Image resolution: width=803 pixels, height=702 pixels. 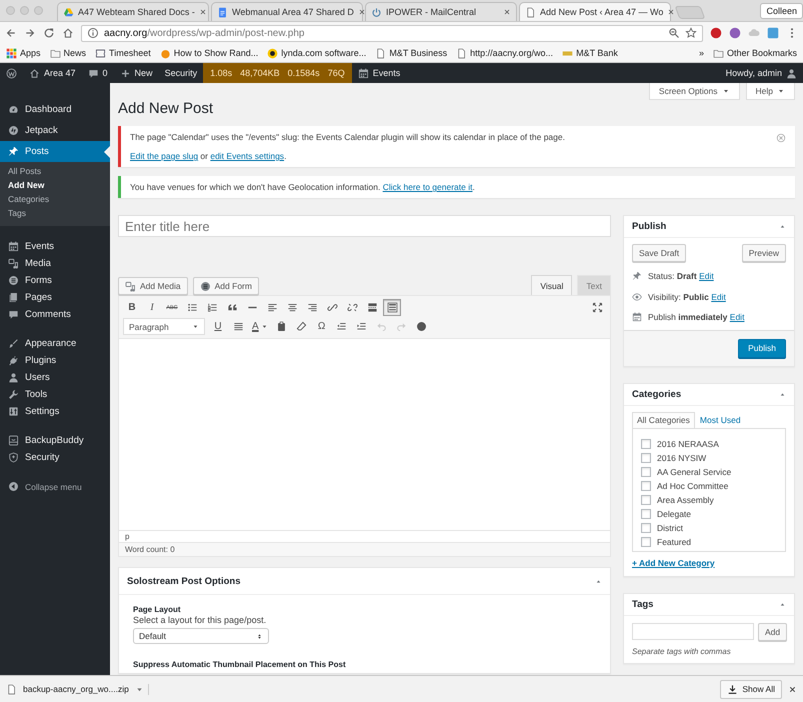 I want to click on save-draft-button: Save Draft, so click(x=659, y=253).